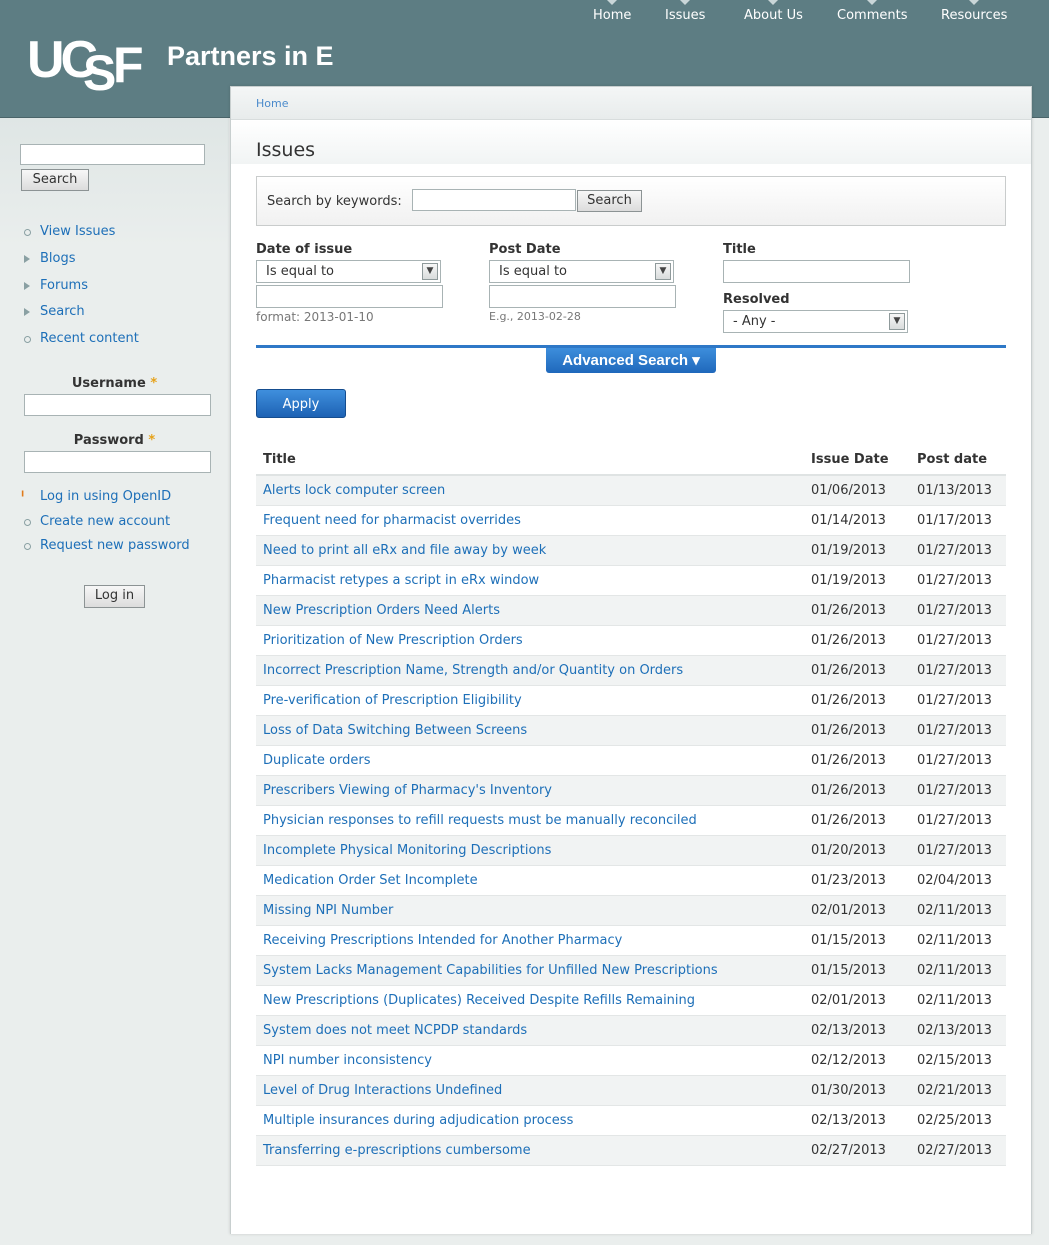  I want to click on issue-title-link: Loss of Data Switching Between Screens, so click(395, 730).